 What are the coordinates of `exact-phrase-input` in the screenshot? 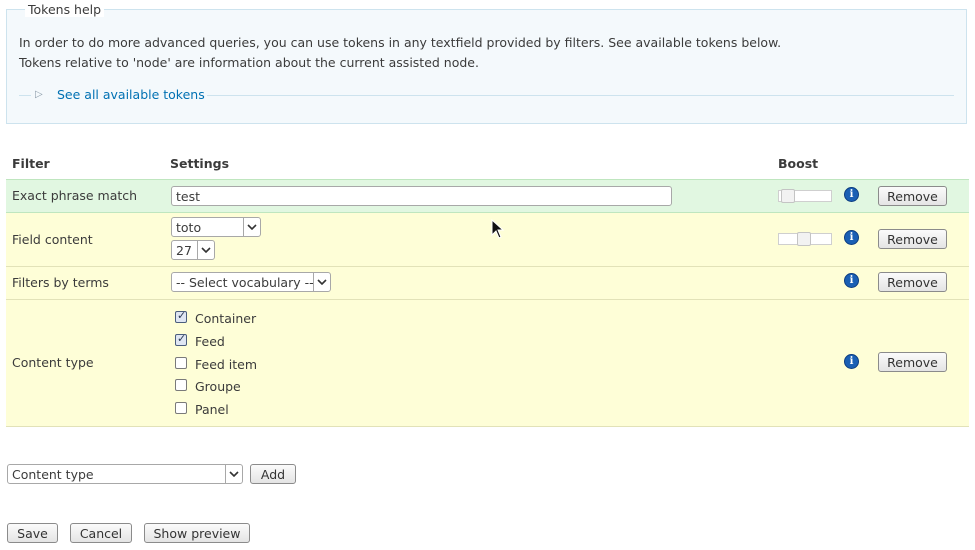 It's located at (421, 196).